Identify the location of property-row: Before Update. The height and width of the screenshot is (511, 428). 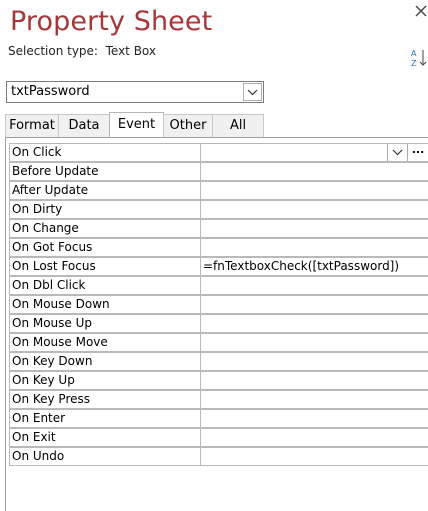
(218, 171).